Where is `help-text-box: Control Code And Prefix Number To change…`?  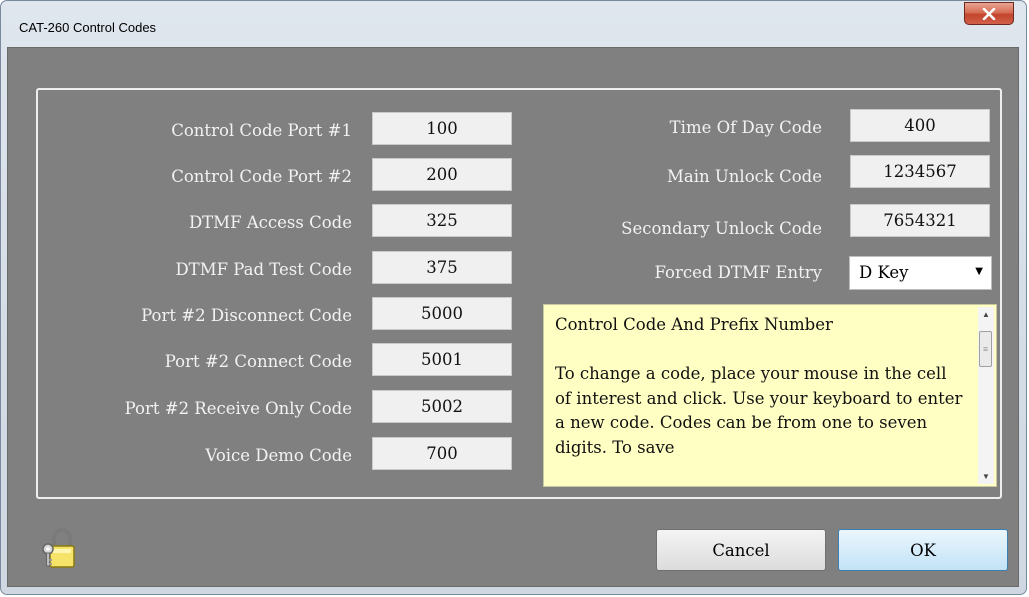
help-text-box: Control Code And Prefix Number To change… is located at coordinates (770, 395).